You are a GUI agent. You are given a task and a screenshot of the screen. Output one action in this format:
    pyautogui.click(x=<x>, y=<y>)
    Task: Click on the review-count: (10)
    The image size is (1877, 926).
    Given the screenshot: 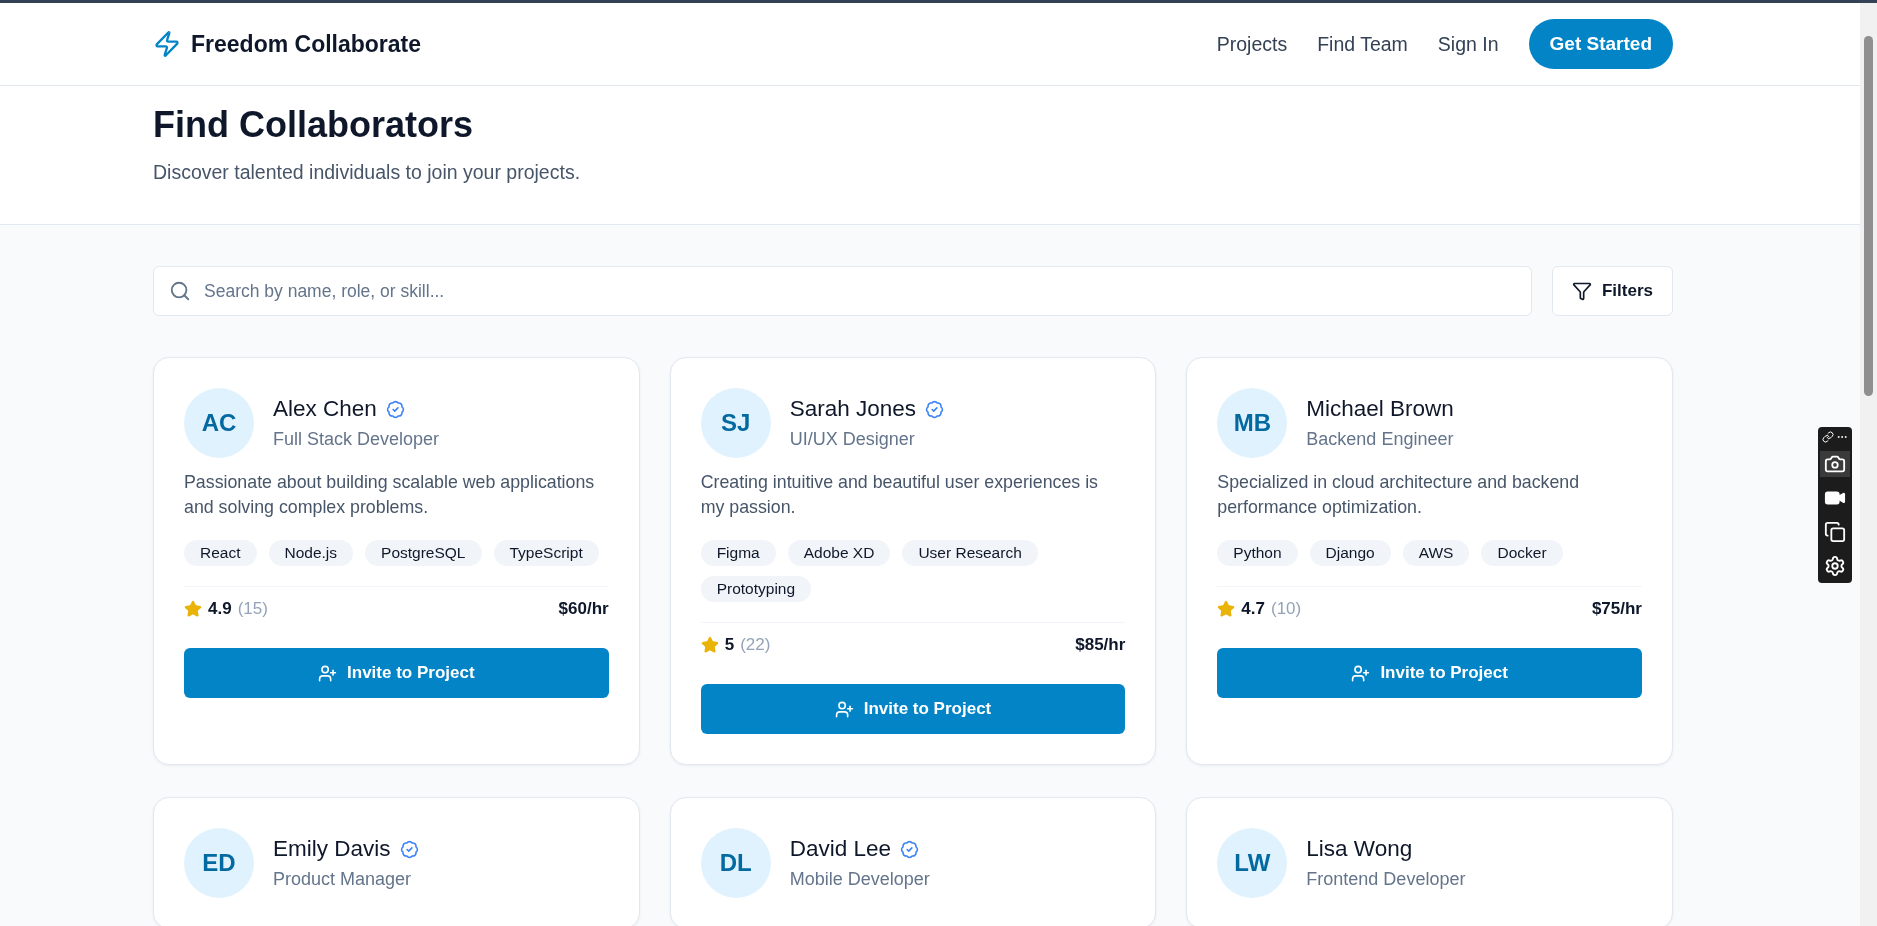 What is the action you would take?
    pyautogui.click(x=1286, y=609)
    